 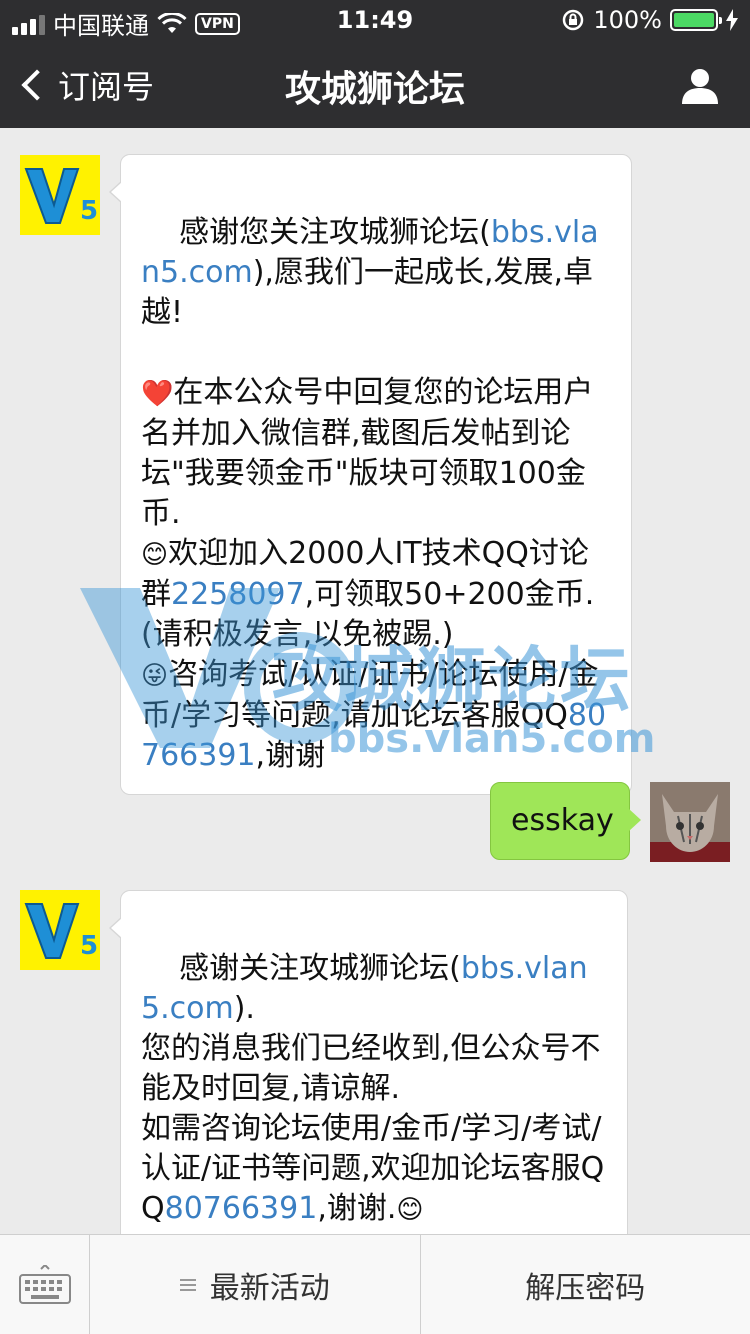 I want to click on message-text: ,谢谢., so click(x=357, y=1208).